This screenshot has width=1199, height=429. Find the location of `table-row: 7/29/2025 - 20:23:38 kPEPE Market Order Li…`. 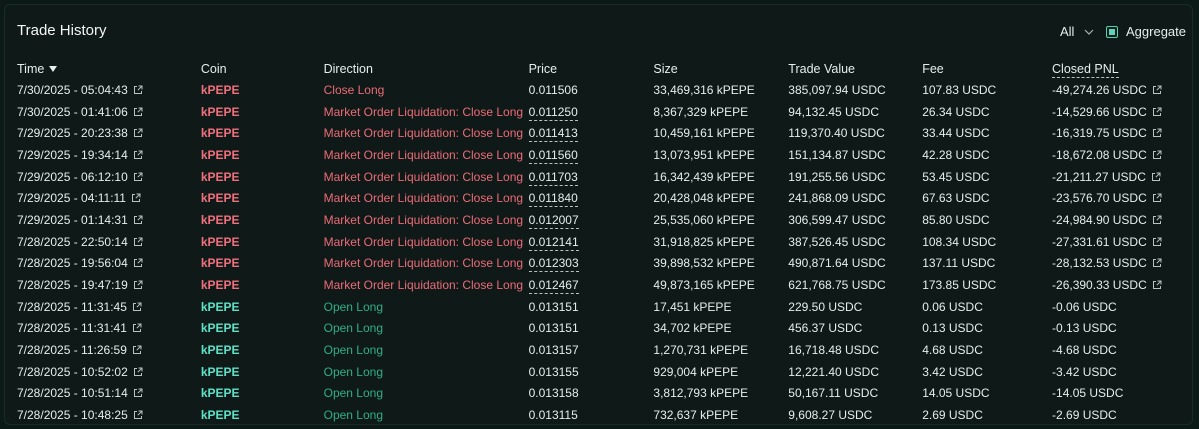

table-row: 7/29/2025 - 20:23:38 kPEPE Market Order Li… is located at coordinates (598, 133).